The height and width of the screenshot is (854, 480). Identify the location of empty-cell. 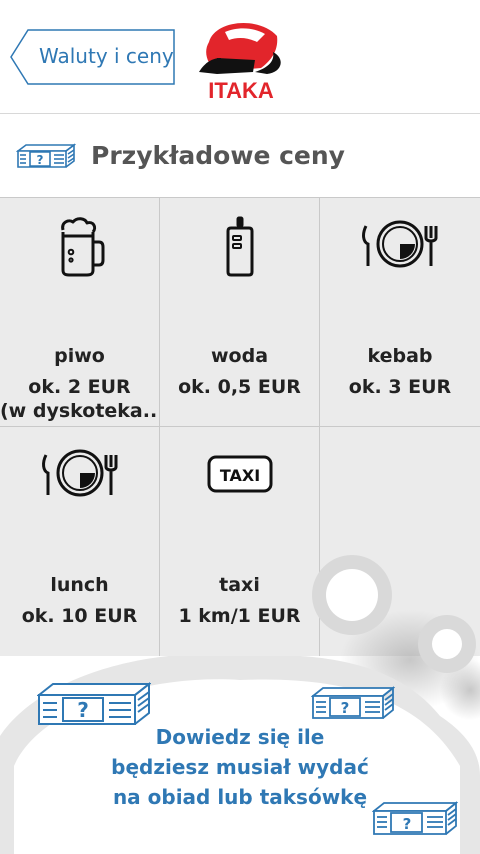
(400, 541).